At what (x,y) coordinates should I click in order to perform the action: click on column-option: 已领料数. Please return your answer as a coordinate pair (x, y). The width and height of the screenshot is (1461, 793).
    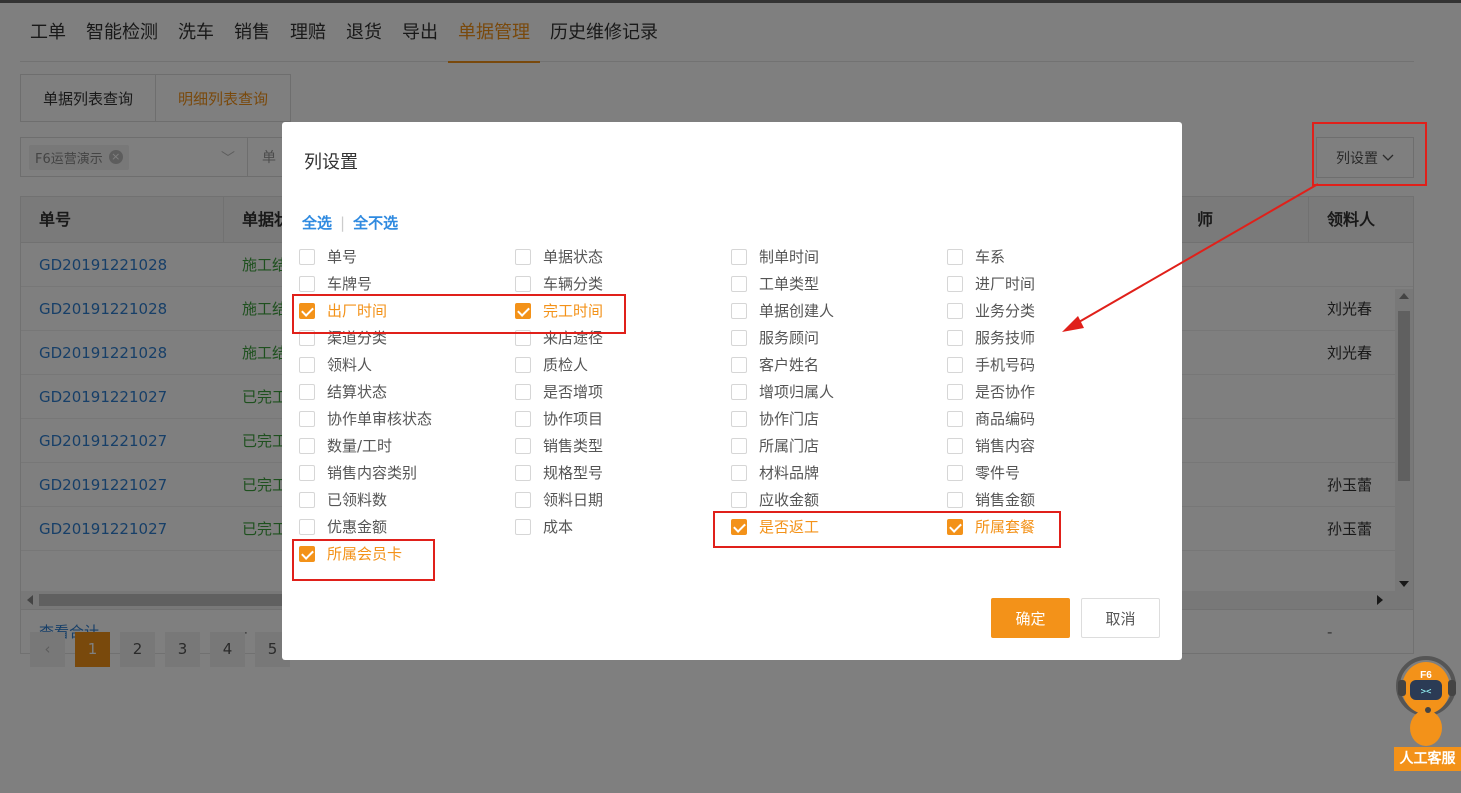
    Looking at the image, I should click on (343, 499).